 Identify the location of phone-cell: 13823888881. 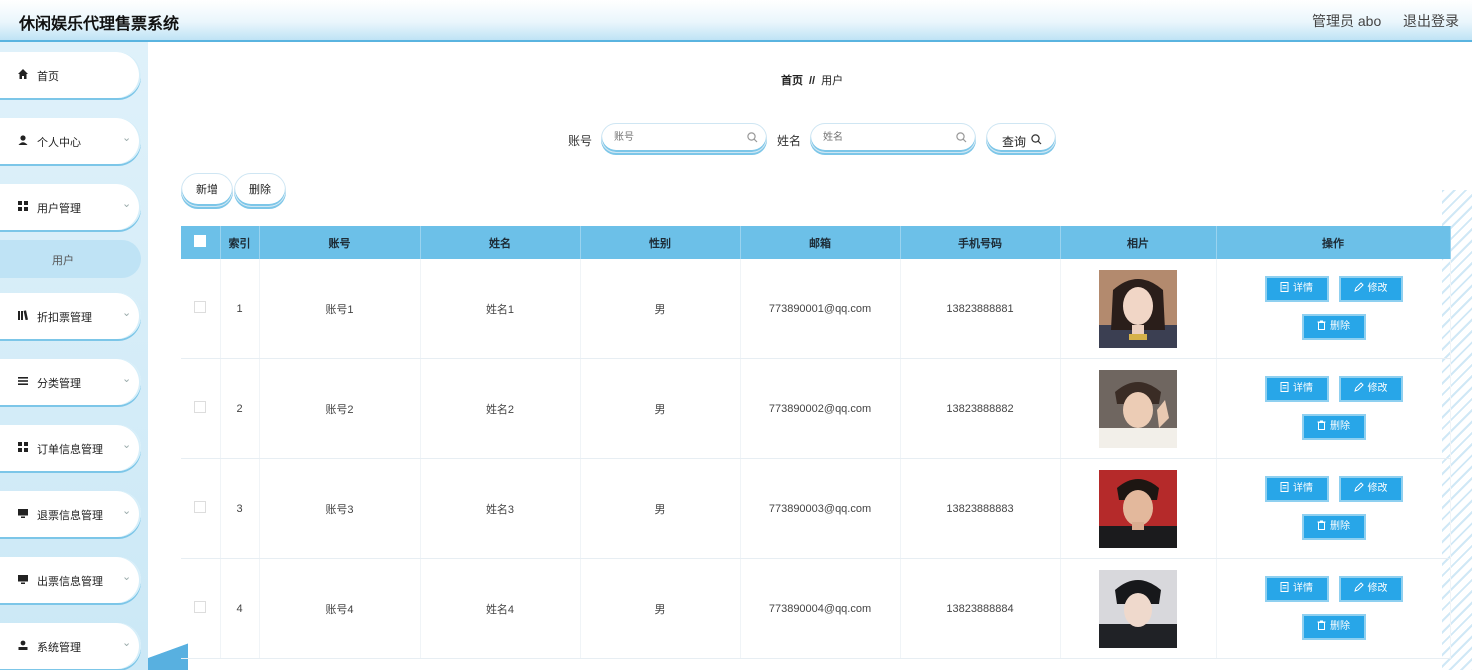
(980, 309).